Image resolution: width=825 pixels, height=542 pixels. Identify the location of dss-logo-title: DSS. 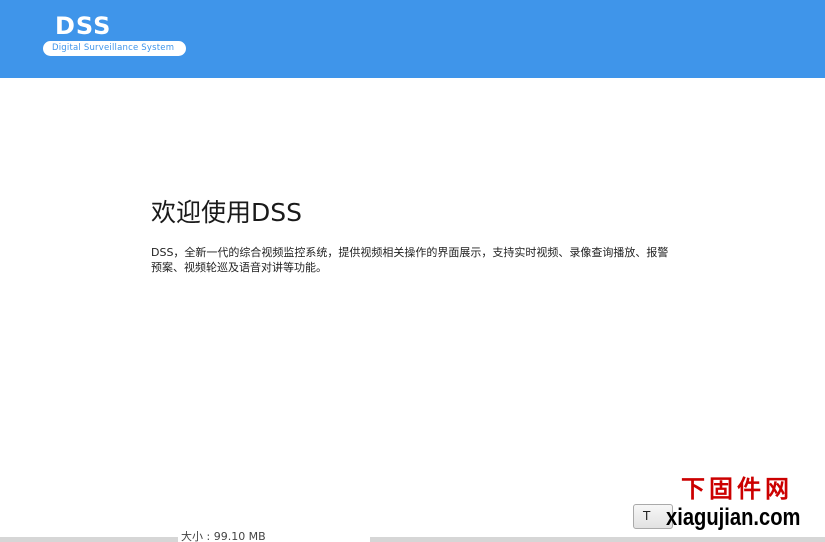
(83, 26).